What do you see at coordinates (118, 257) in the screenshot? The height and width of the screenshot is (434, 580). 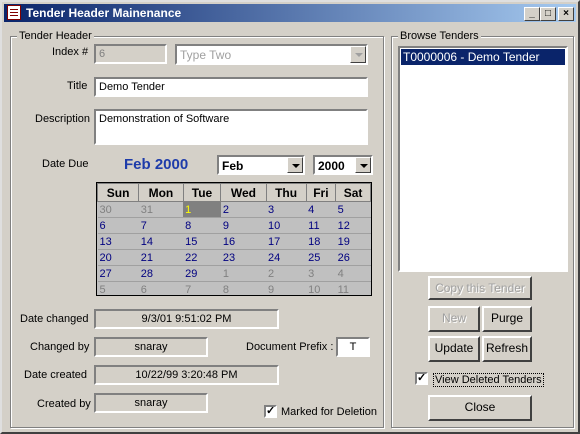 I see `calendar-day: 20` at bounding box center [118, 257].